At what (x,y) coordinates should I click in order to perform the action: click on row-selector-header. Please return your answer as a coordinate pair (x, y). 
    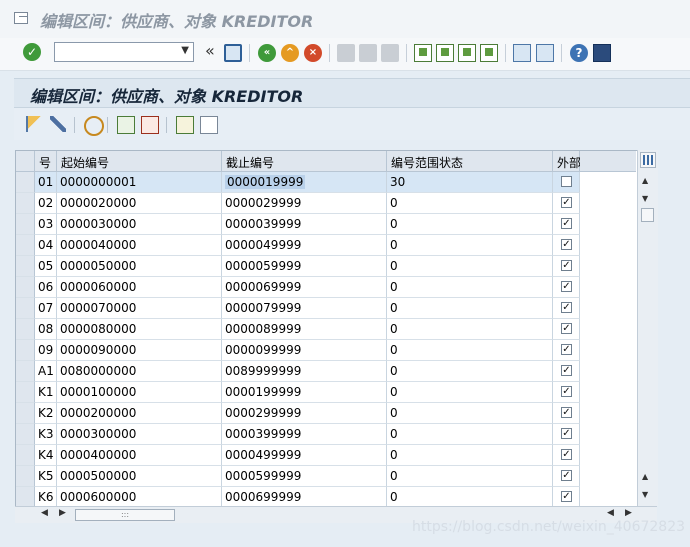
    Looking at the image, I should click on (25, 161).